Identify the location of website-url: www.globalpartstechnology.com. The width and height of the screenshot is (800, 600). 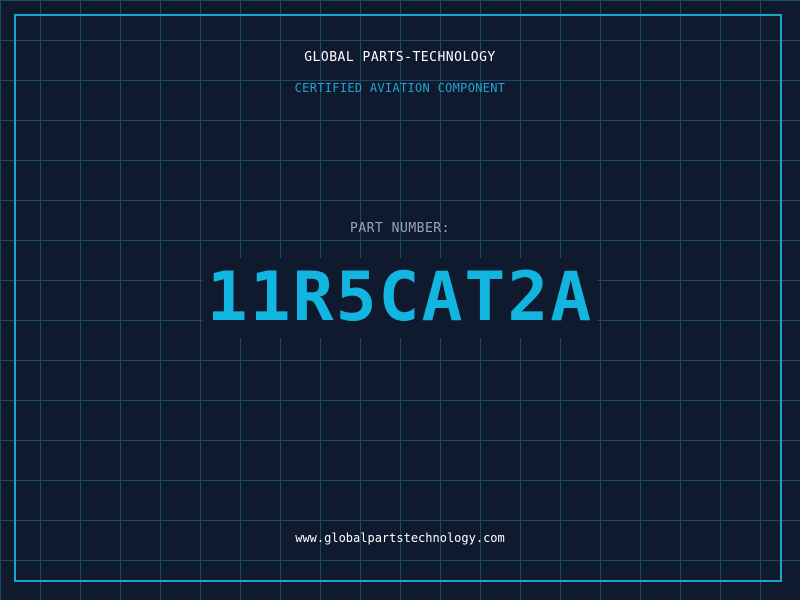
(400, 538).